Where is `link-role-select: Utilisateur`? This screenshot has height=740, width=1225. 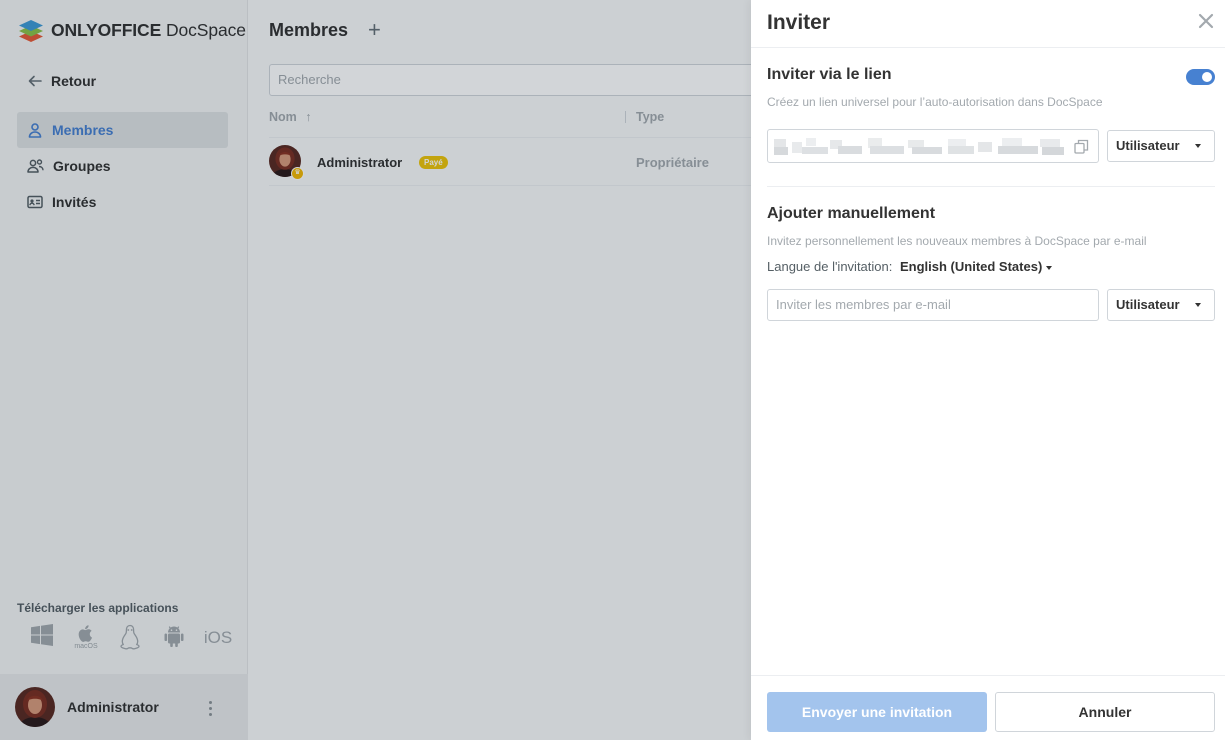
link-role-select: Utilisateur is located at coordinates (1161, 146).